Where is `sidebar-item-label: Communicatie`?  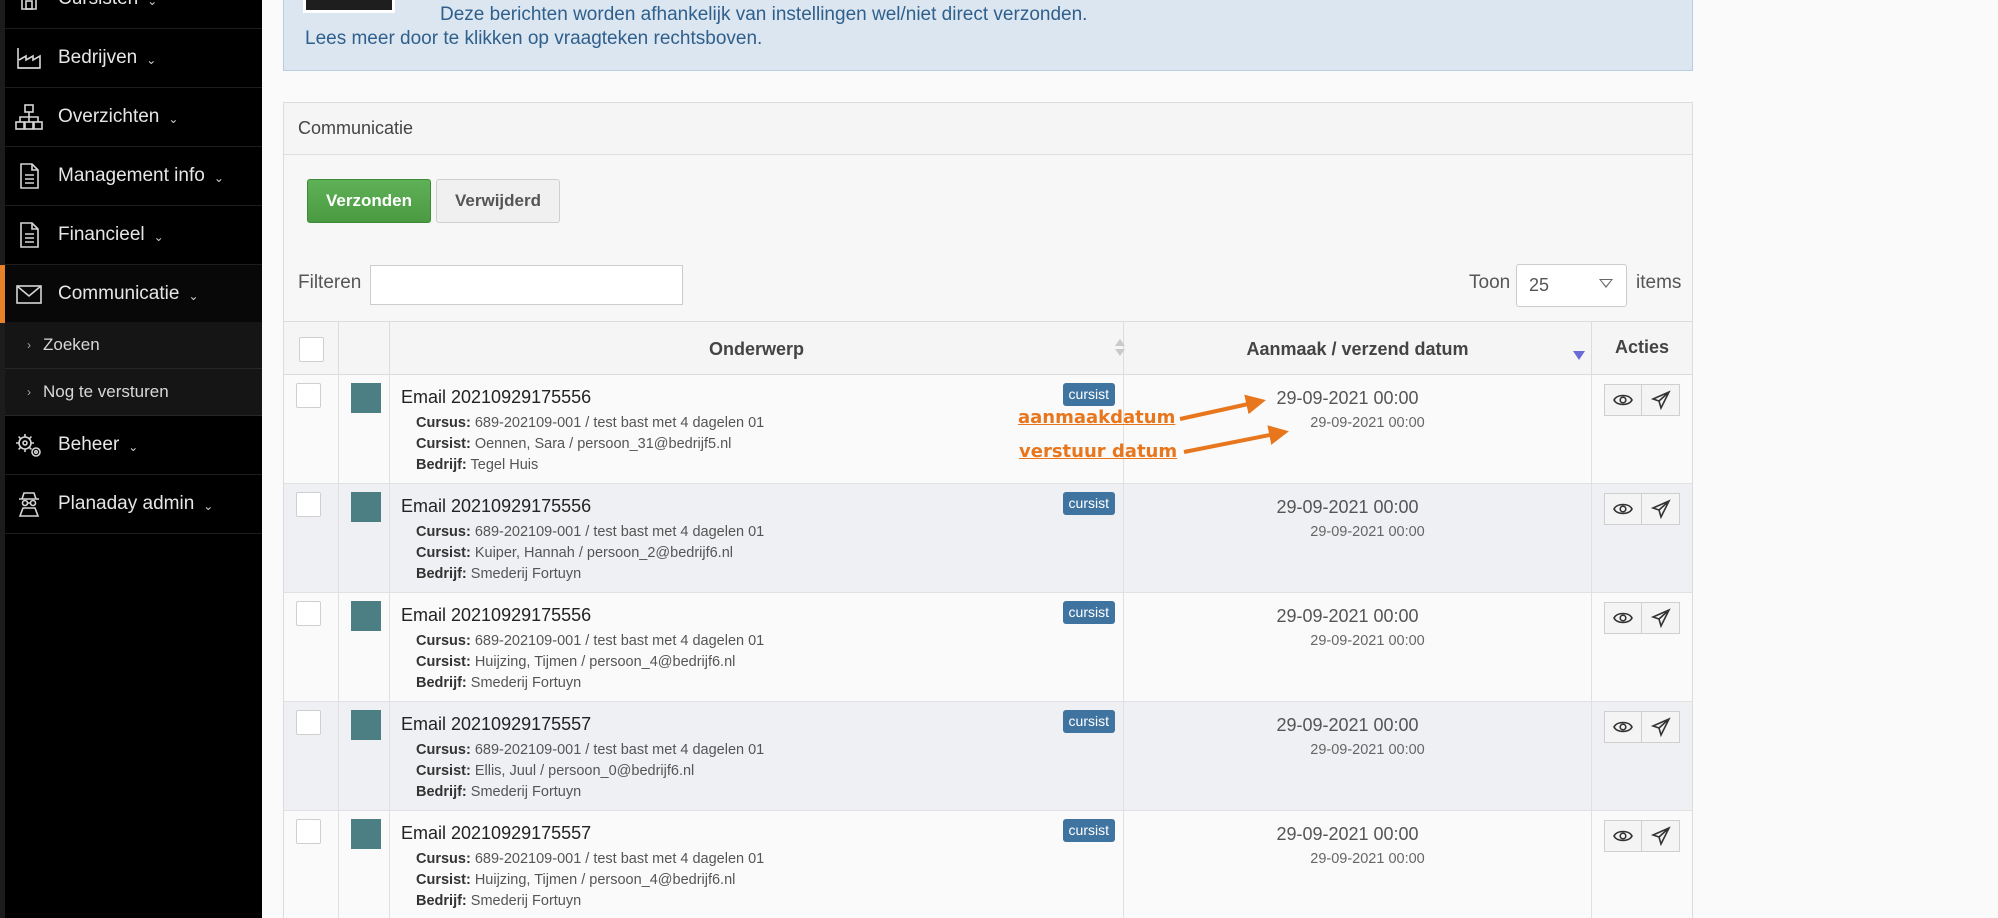
sidebar-item-label: Communicatie is located at coordinates (119, 293).